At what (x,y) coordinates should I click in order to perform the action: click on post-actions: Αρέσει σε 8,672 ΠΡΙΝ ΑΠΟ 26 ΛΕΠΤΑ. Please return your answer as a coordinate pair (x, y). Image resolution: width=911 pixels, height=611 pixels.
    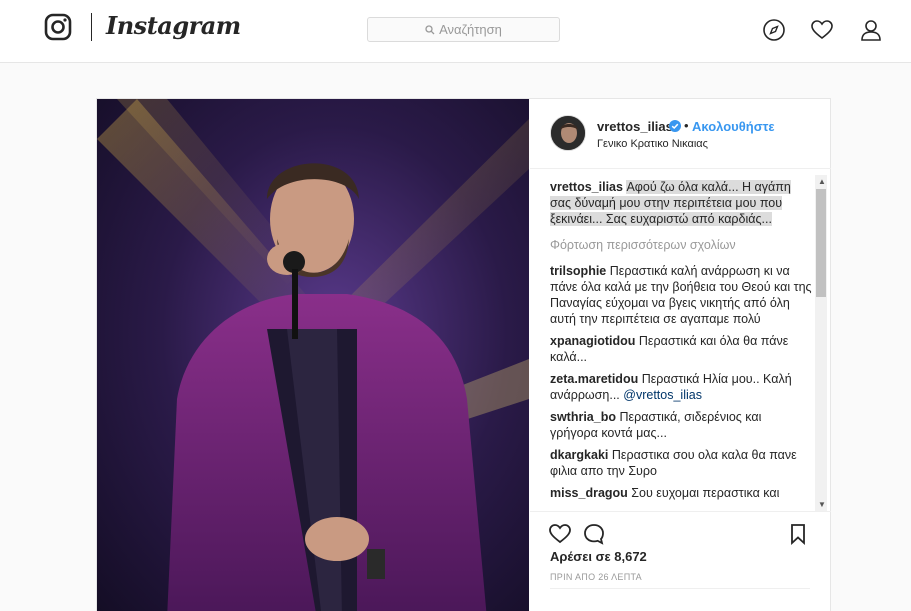
    Looking at the image, I should click on (680, 561).